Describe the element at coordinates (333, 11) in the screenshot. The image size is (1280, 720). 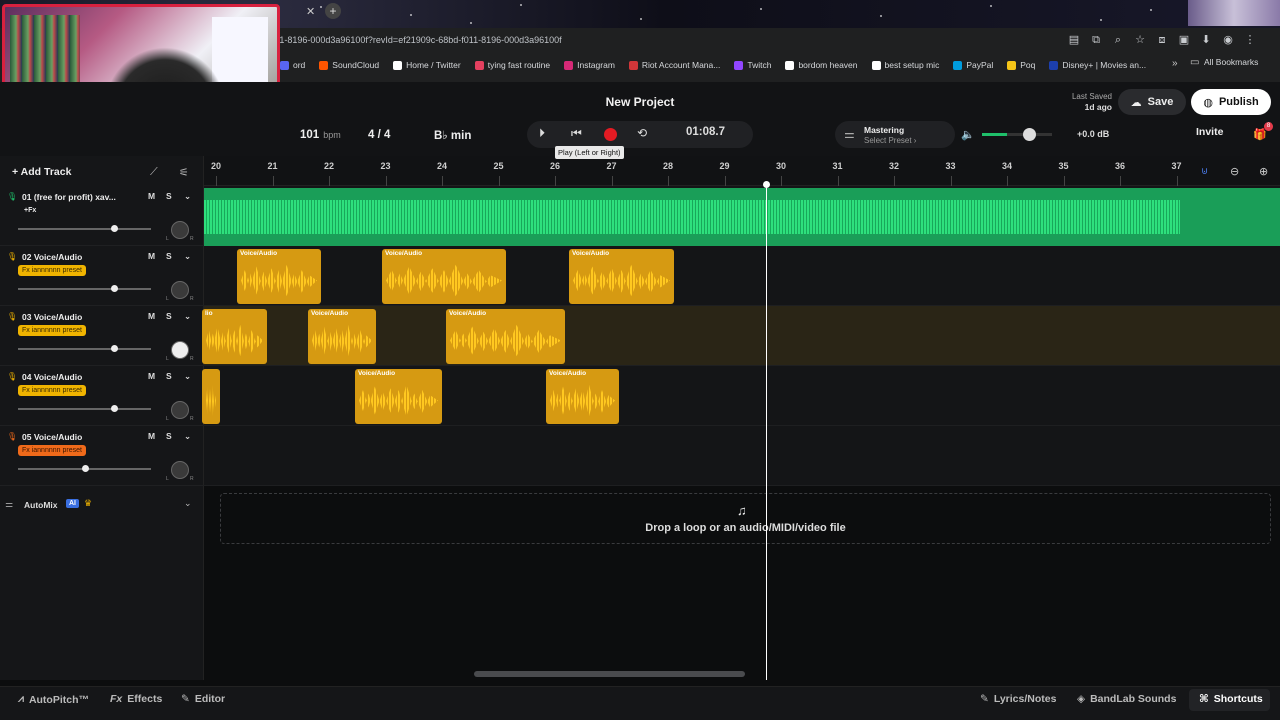
I see `new-tab-icon: +` at that location.